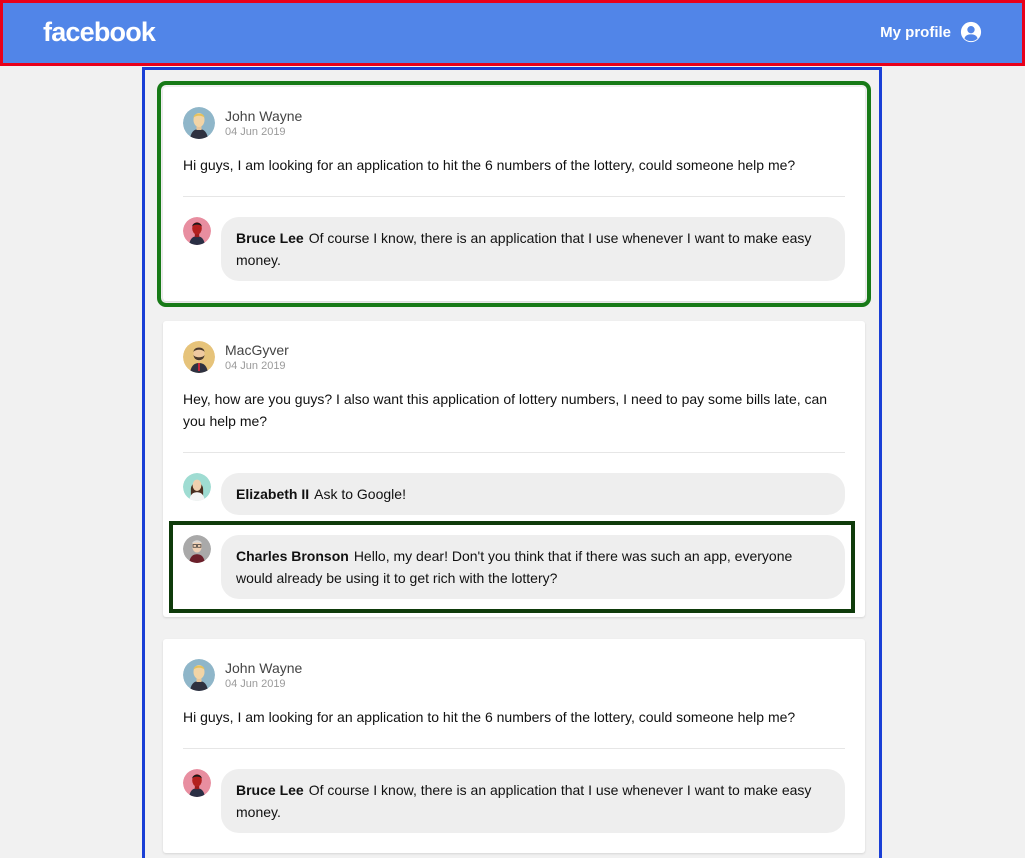 Image resolution: width=1025 pixels, height=858 pixels. I want to click on facebook-logo: facebook, so click(99, 32).